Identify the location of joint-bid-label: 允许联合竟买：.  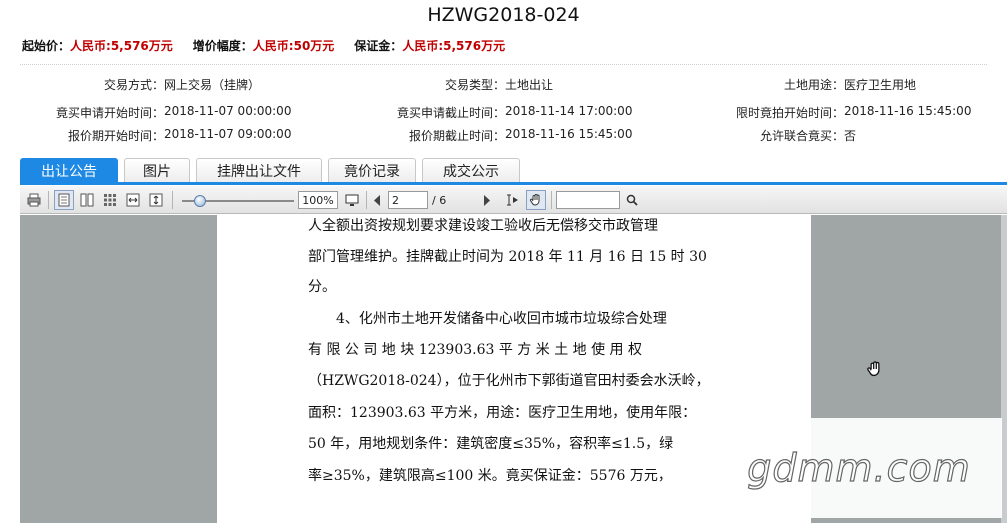
(801, 136).